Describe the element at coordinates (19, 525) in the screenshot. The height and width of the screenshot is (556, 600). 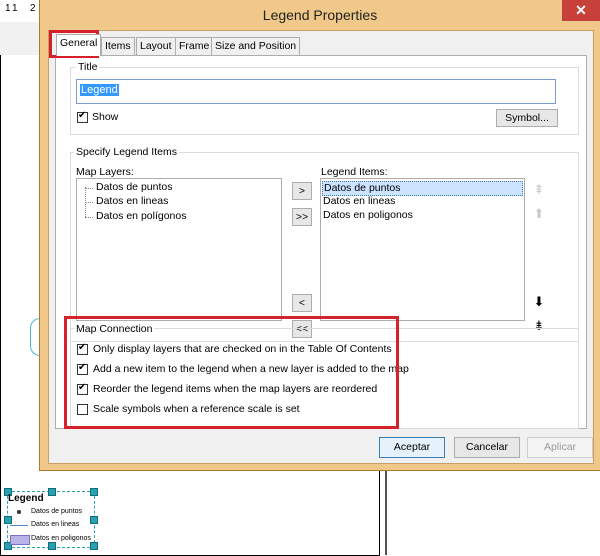
I see `line-symbol-icon` at that location.